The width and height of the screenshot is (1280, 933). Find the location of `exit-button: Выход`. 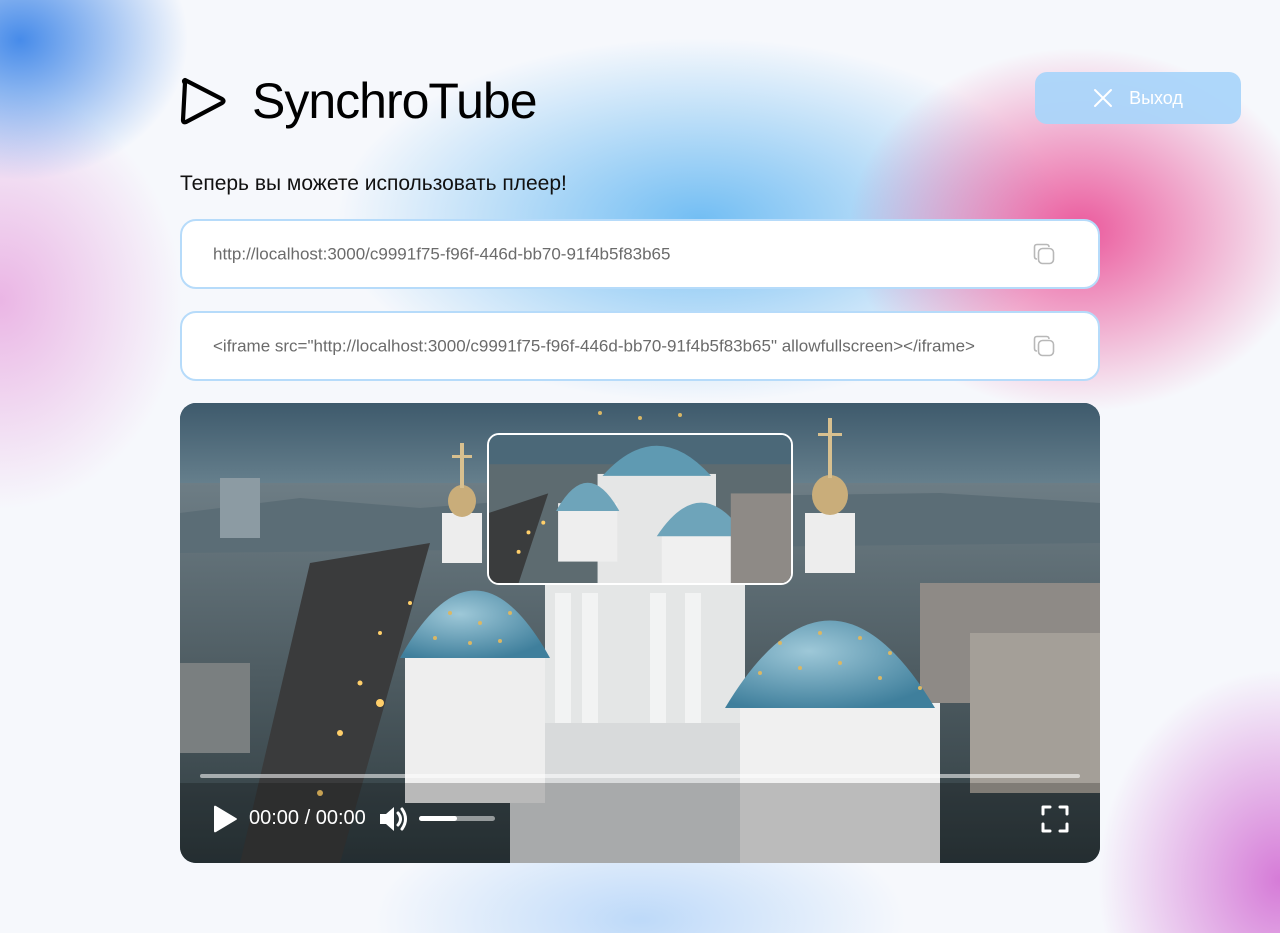

exit-button: Выход is located at coordinates (1138, 98).